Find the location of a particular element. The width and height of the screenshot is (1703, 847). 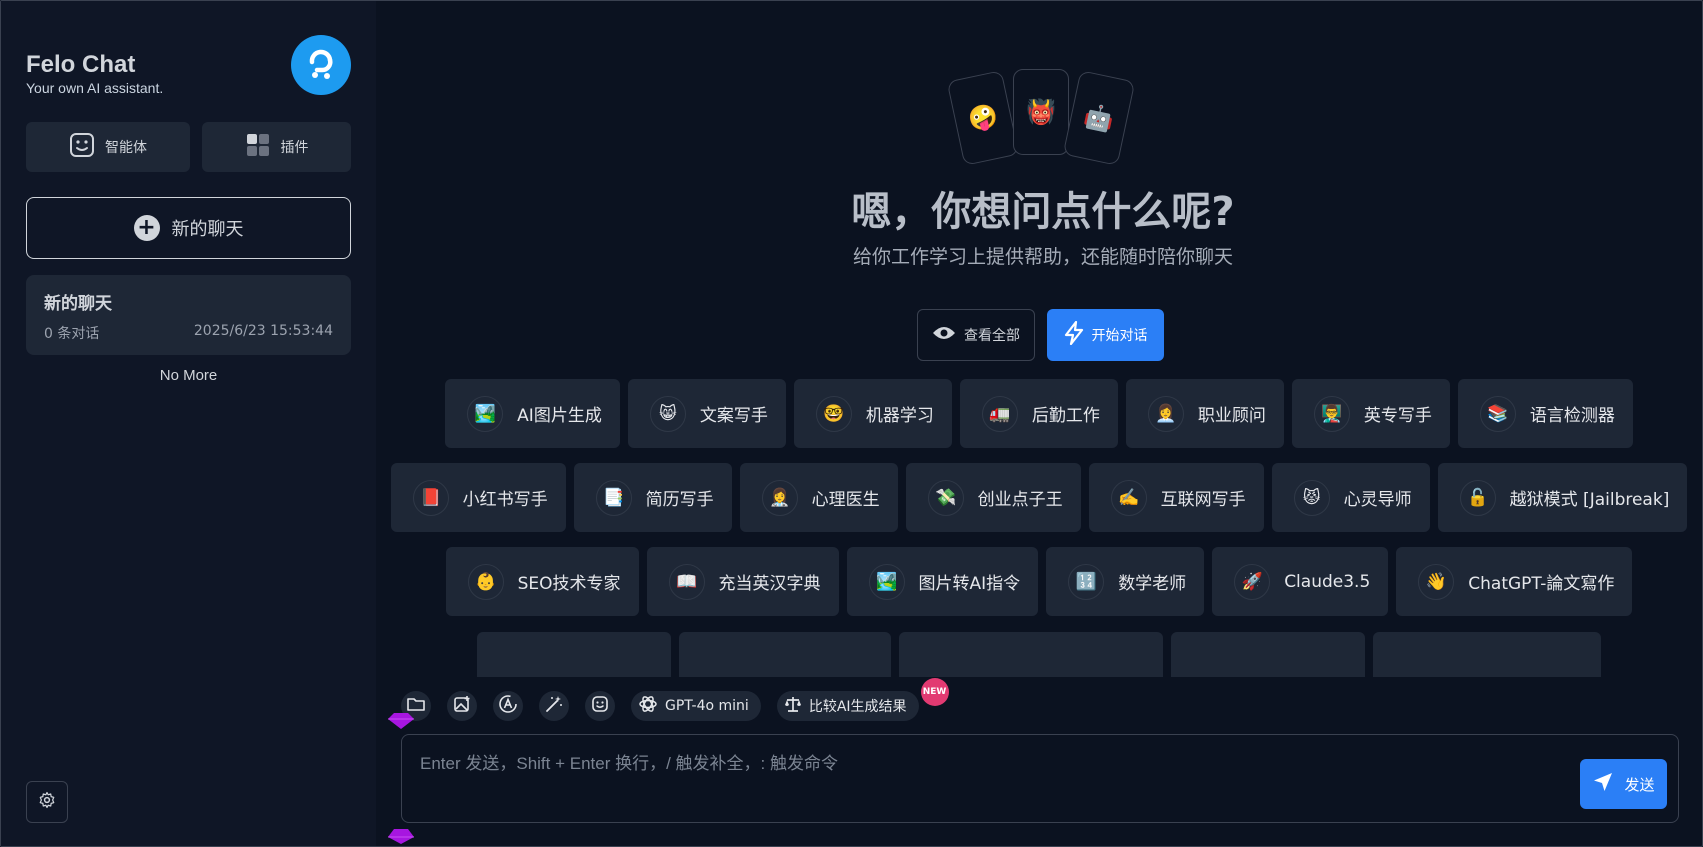

start-chat-label: 开始对话 is located at coordinates (1119, 336).